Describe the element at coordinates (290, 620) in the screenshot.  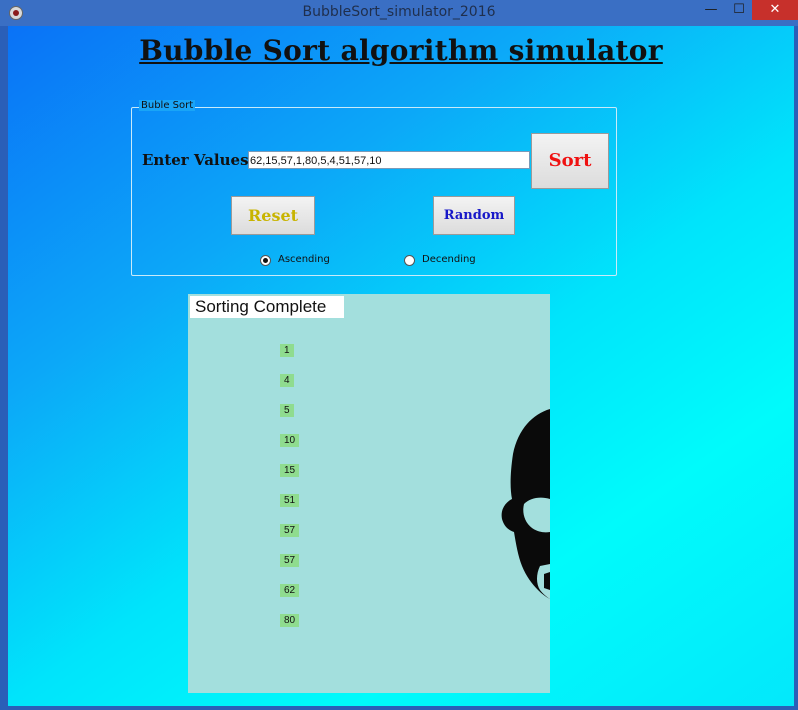
I see `sorted-value: 80` at that location.